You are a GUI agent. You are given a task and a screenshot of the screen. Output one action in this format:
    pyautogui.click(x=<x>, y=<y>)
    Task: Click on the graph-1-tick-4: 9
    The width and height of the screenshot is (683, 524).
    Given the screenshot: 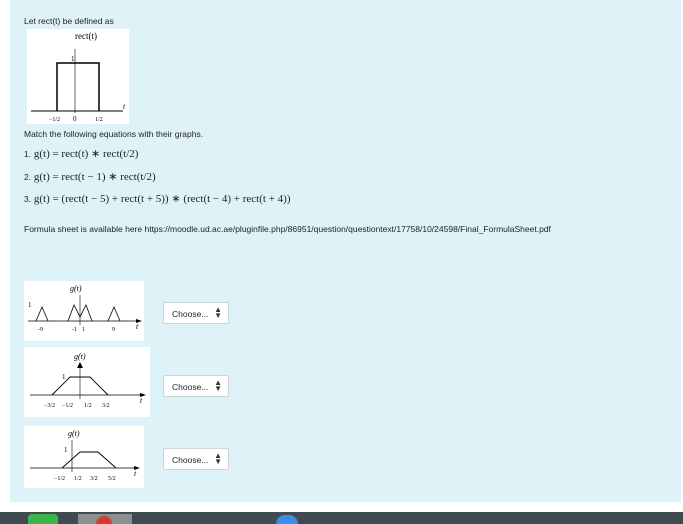 What is the action you would take?
    pyautogui.click(x=113, y=330)
    